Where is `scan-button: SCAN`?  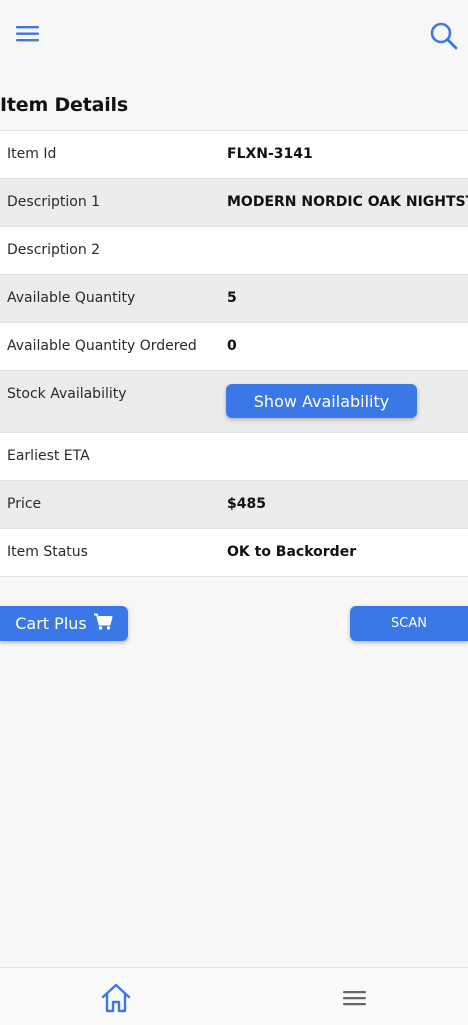 scan-button: SCAN is located at coordinates (409, 623).